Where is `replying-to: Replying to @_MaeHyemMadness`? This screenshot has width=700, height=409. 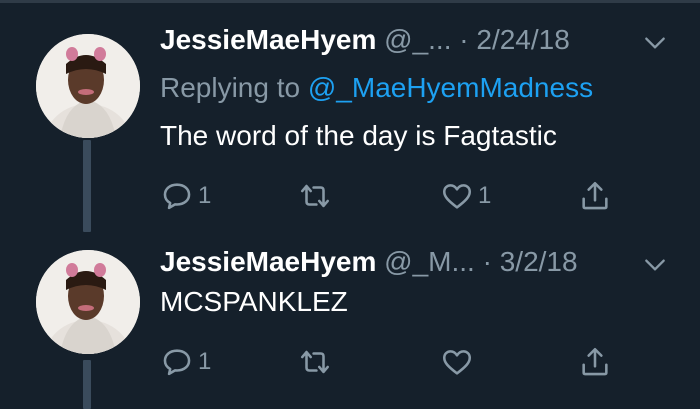
replying-to: Replying to @_MaeHyemMadness is located at coordinates (376, 88).